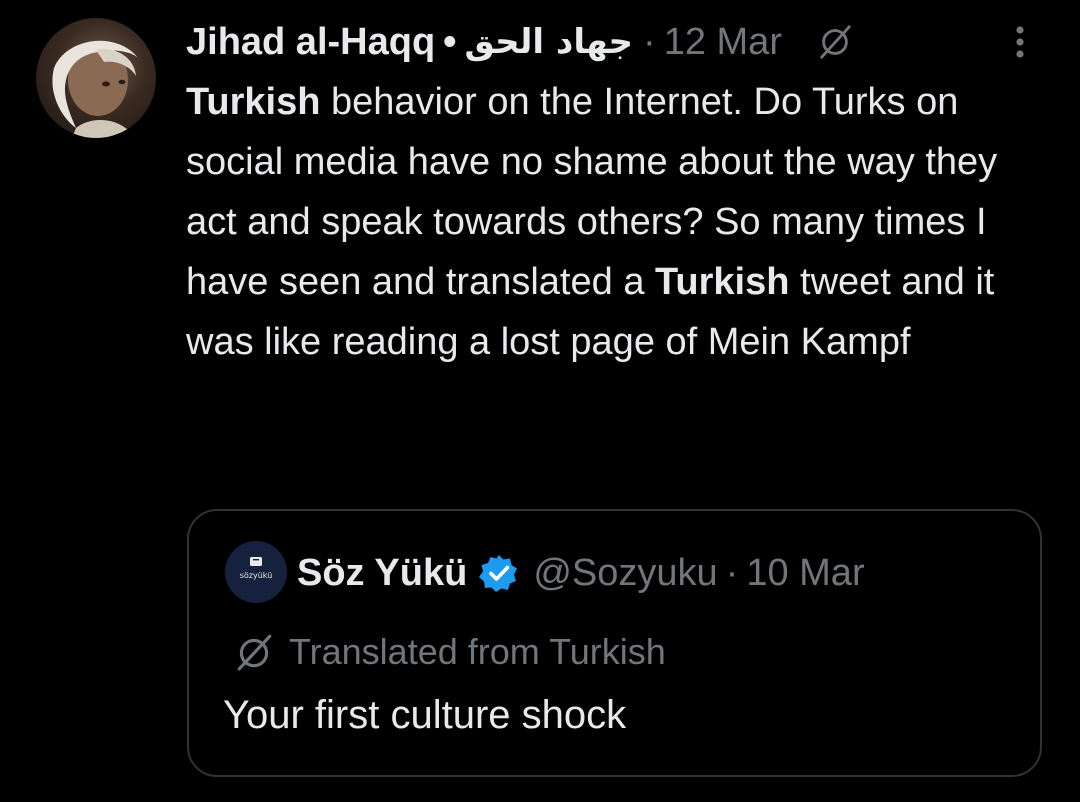 This screenshot has width=1080, height=802. Describe the element at coordinates (723, 42) in the screenshot. I see `tweet-date: 12 Mar` at that location.